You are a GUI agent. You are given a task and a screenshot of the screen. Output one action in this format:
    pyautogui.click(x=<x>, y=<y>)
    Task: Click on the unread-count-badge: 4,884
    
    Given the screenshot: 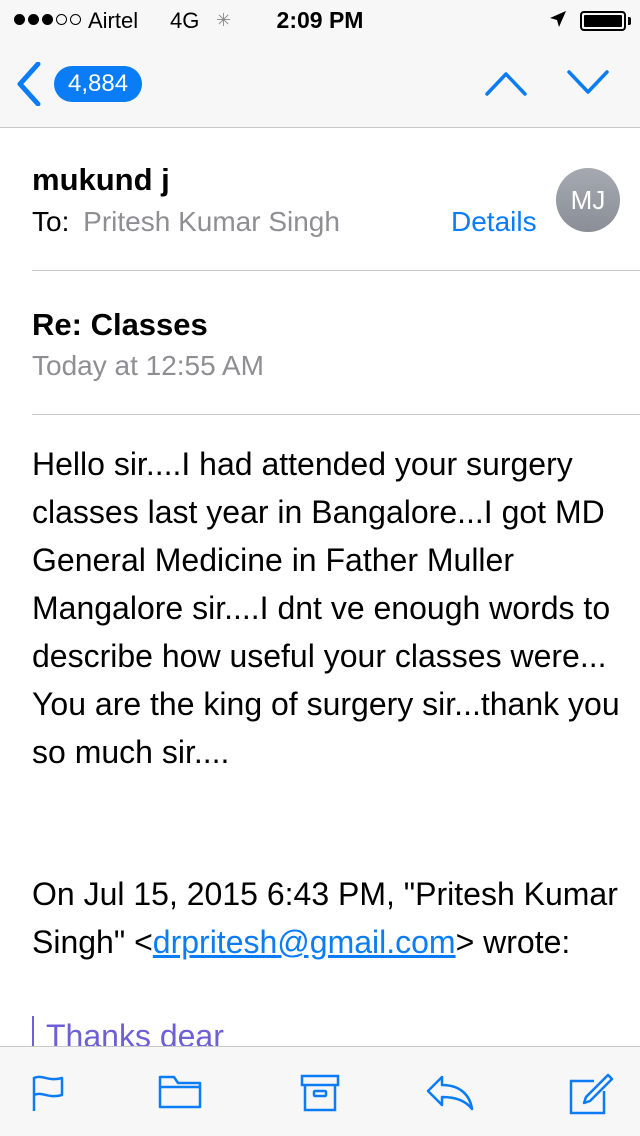 What is the action you would take?
    pyautogui.click(x=98, y=84)
    